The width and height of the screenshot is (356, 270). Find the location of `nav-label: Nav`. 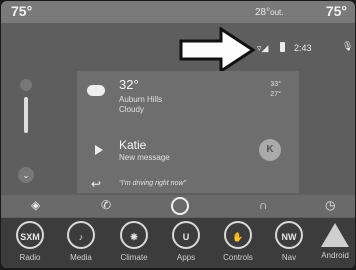

nav-label: Nav is located at coordinates (289, 257).